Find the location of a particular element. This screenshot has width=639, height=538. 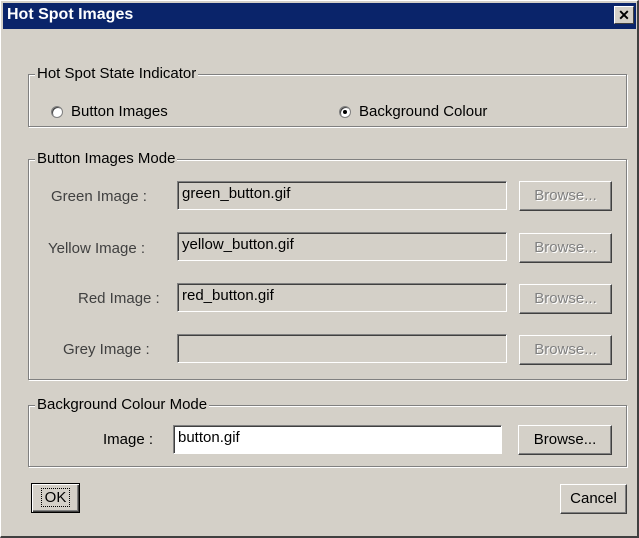

yellow-image-label: Yellow Image : is located at coordinates (97, 248).